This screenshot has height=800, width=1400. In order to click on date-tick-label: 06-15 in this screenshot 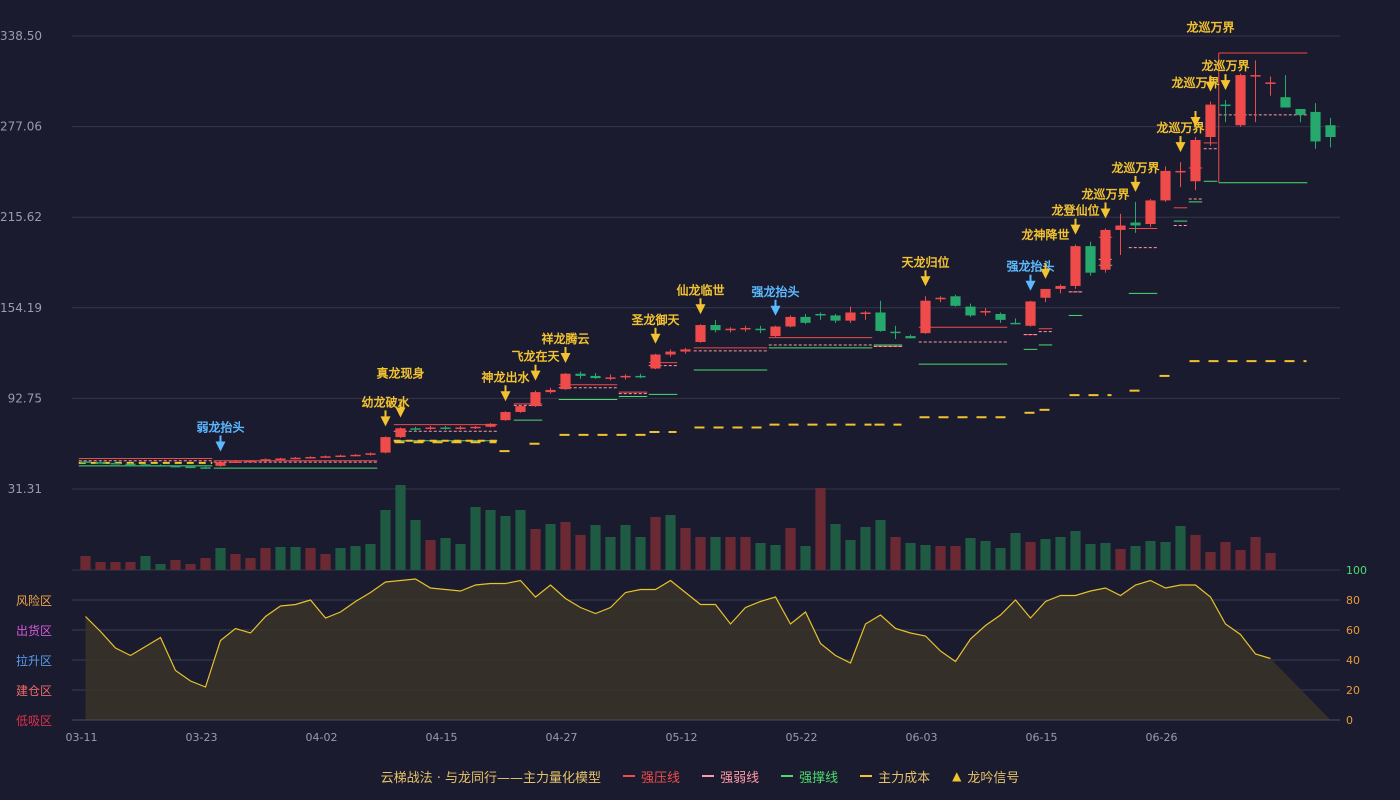, I will do `click(1042, 737)`.